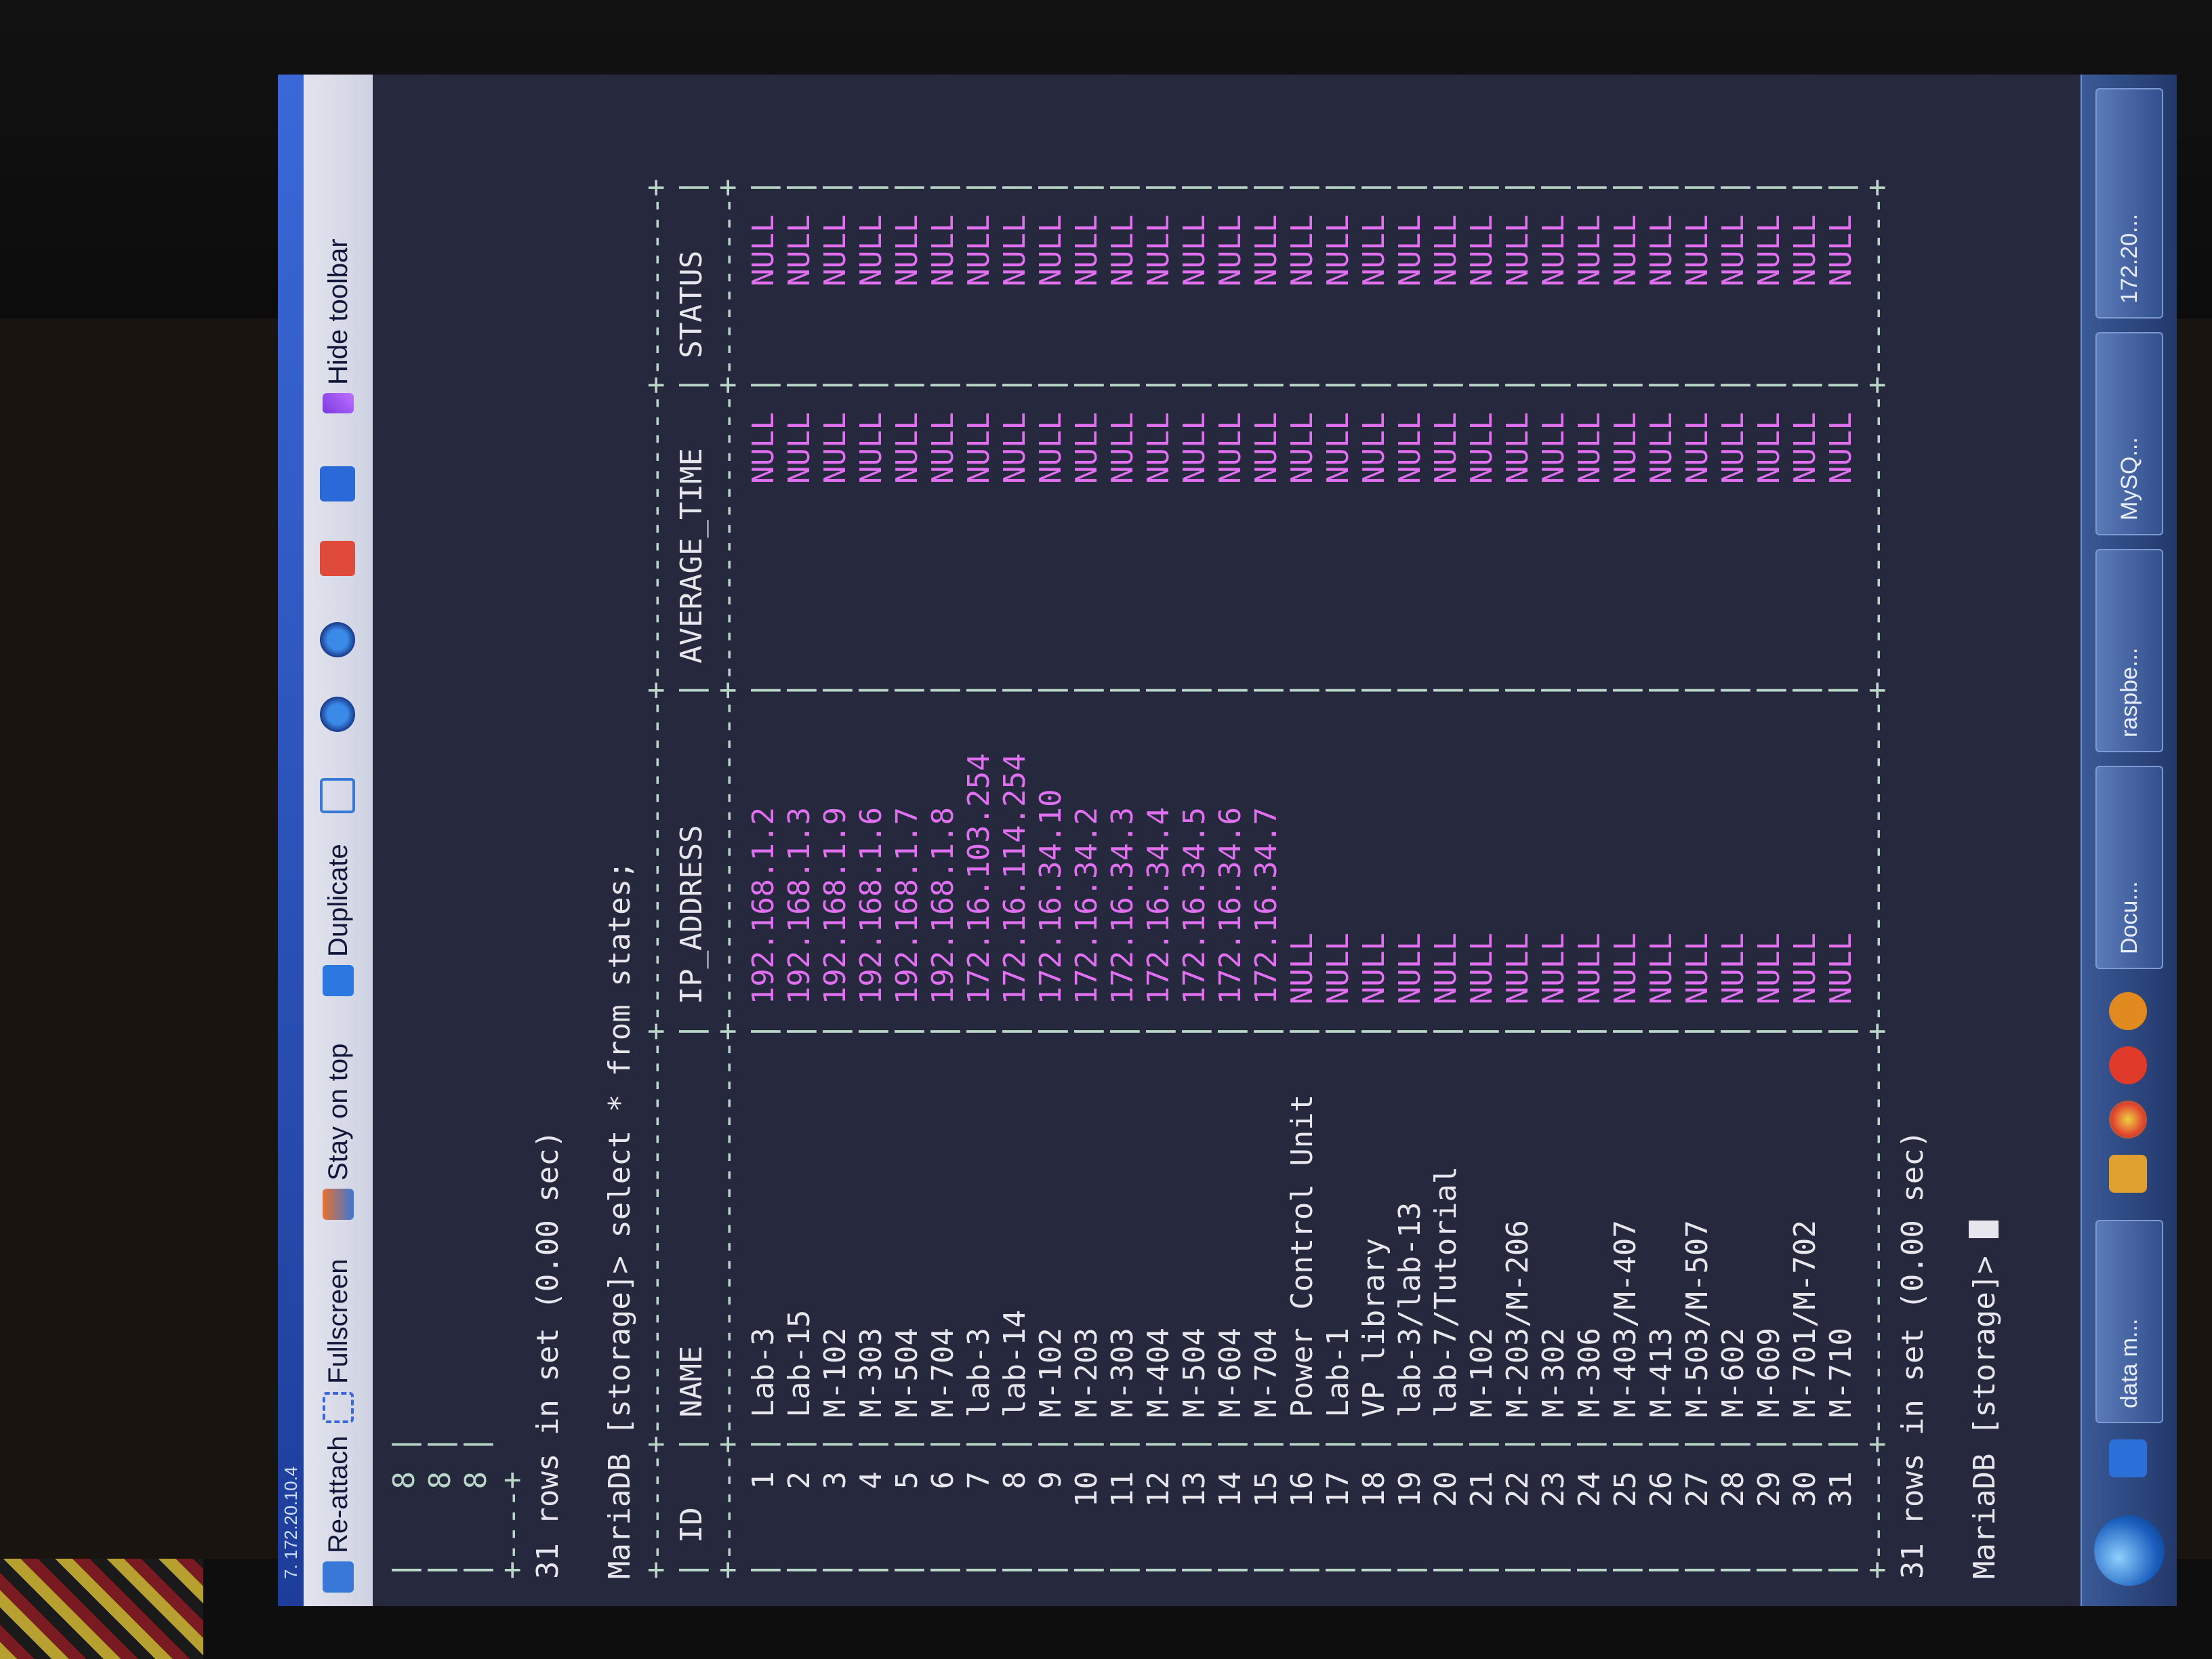 The image size is (2212, 1659). Describe the element at coordinates (2128, 1458) in the screenshot. I see `ie-icon` at that location.